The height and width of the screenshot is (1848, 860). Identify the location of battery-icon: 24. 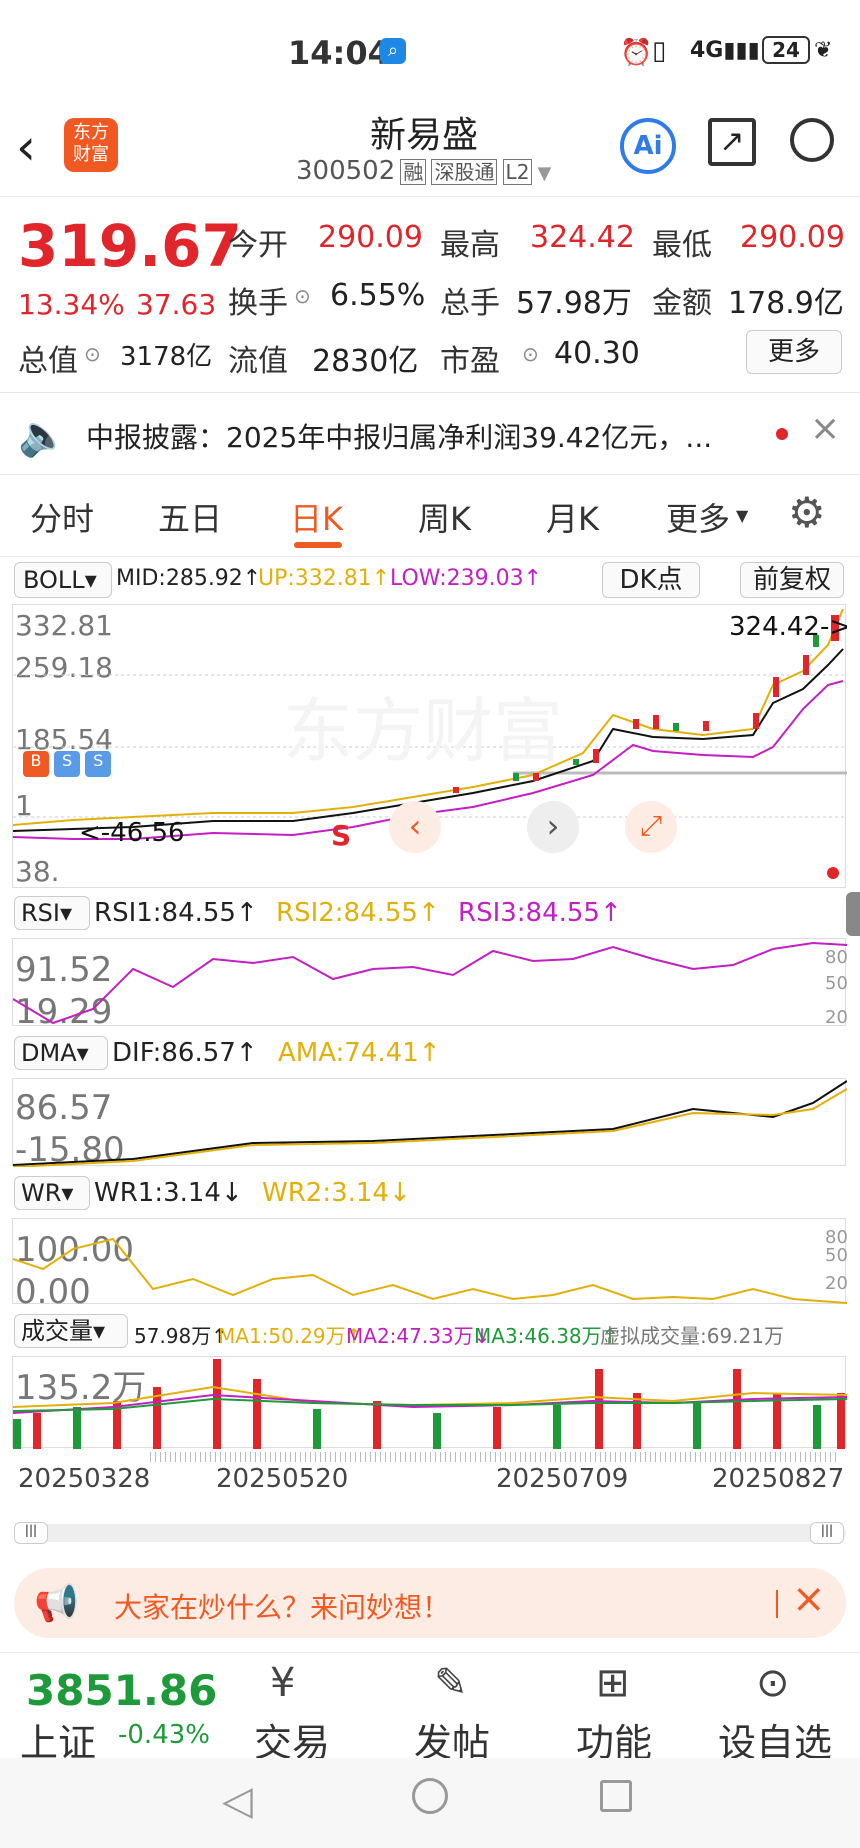
(786, 50).